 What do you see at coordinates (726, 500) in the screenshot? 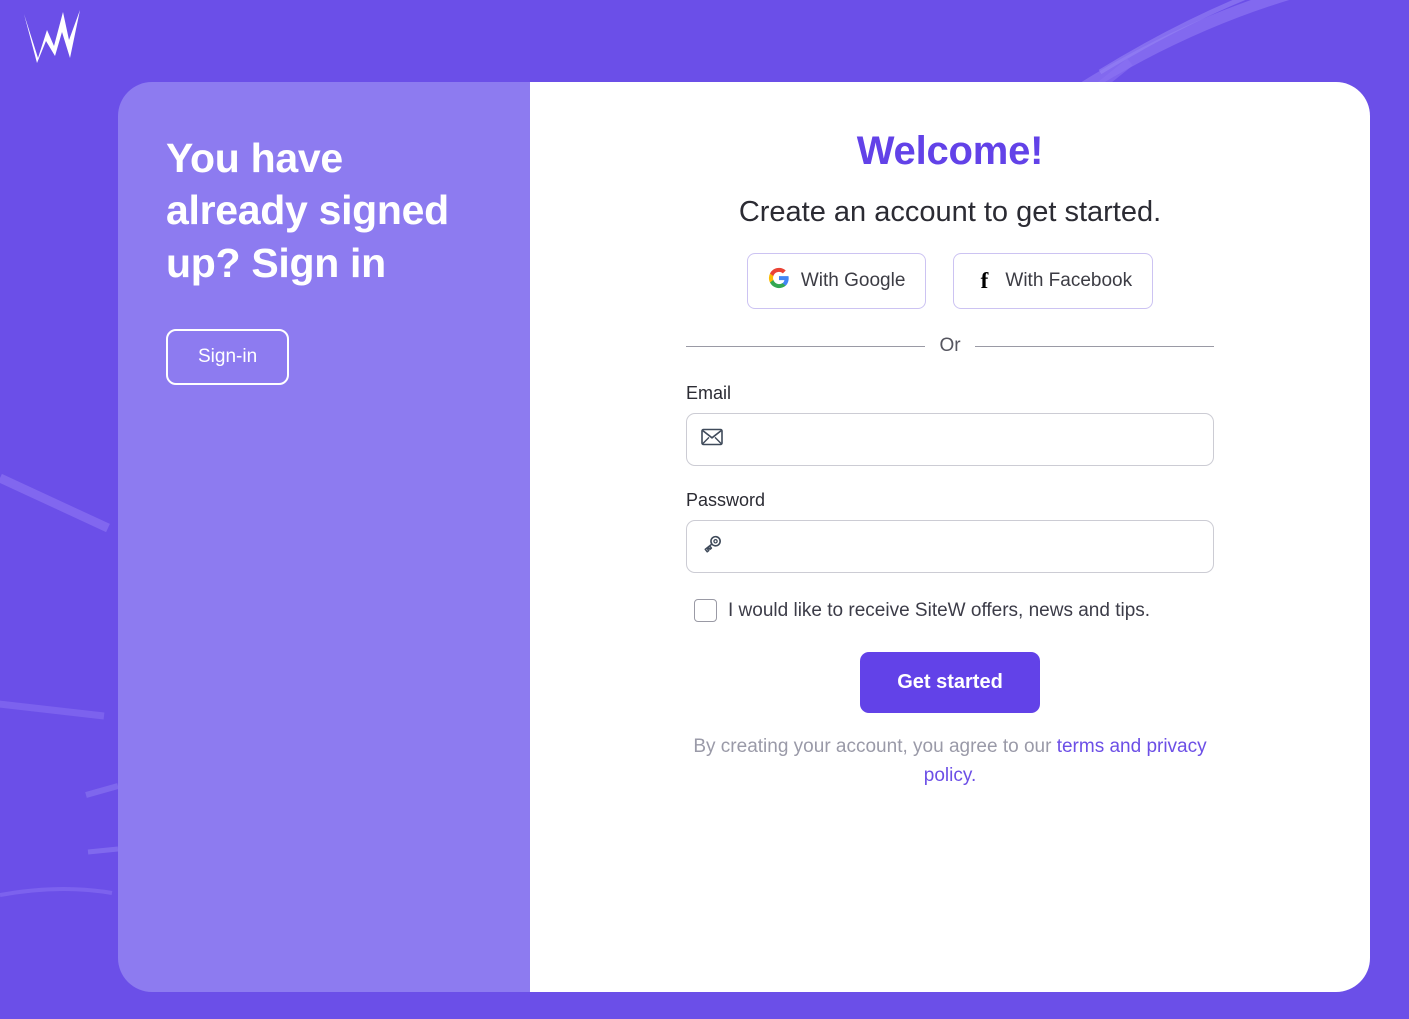
I see `password-label: Password` at bounding box center [726, 500].